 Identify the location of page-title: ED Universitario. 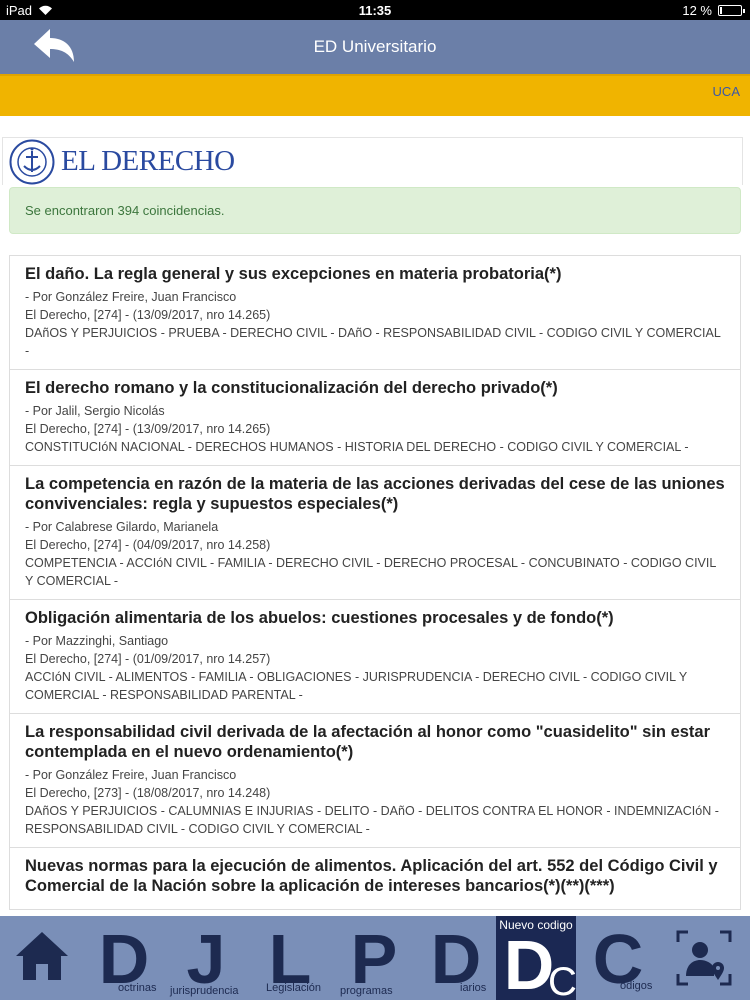
(375, 46).